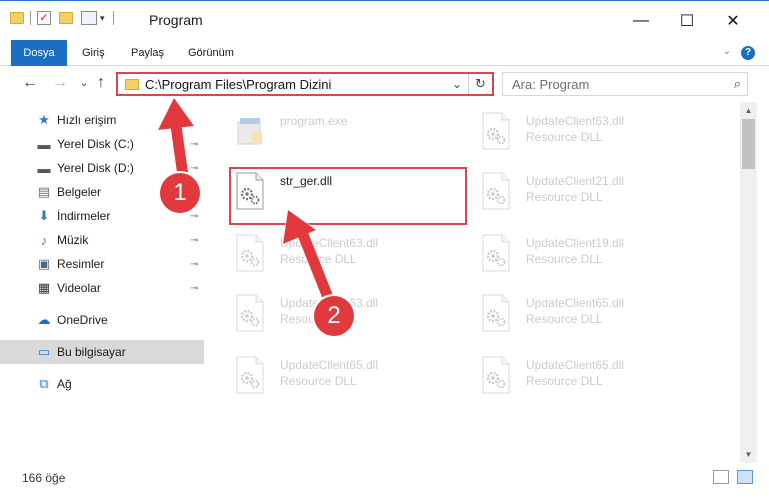 The width and height of the screenshot is (769, 499). I want to click on scrollbar-thumb, so click(748, 144).